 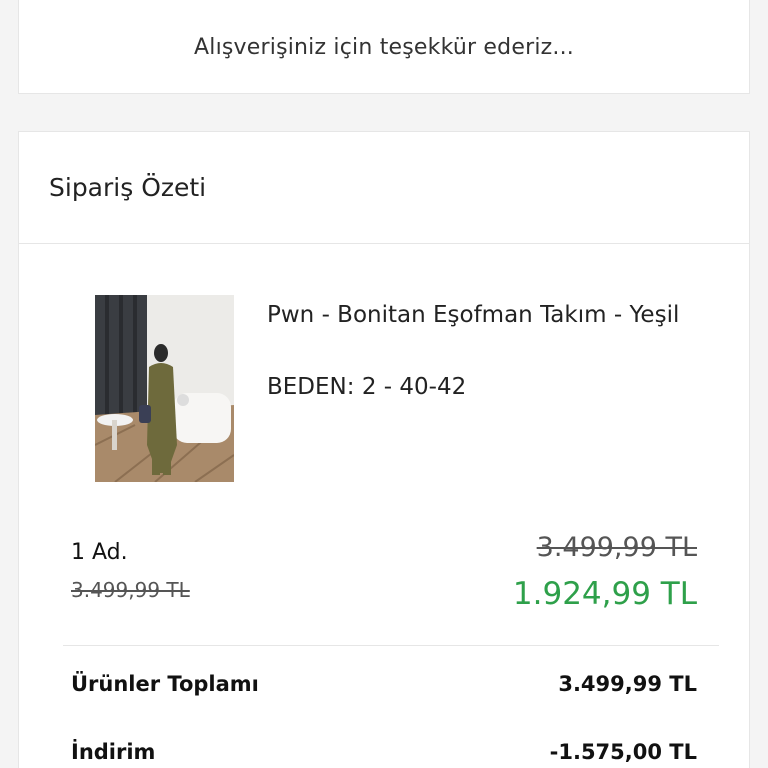 What do you see at coordinates (627, 684) in the screenshot?
I see `products-total-value: 3.499,99 TL` at bounding box center [627, 684].